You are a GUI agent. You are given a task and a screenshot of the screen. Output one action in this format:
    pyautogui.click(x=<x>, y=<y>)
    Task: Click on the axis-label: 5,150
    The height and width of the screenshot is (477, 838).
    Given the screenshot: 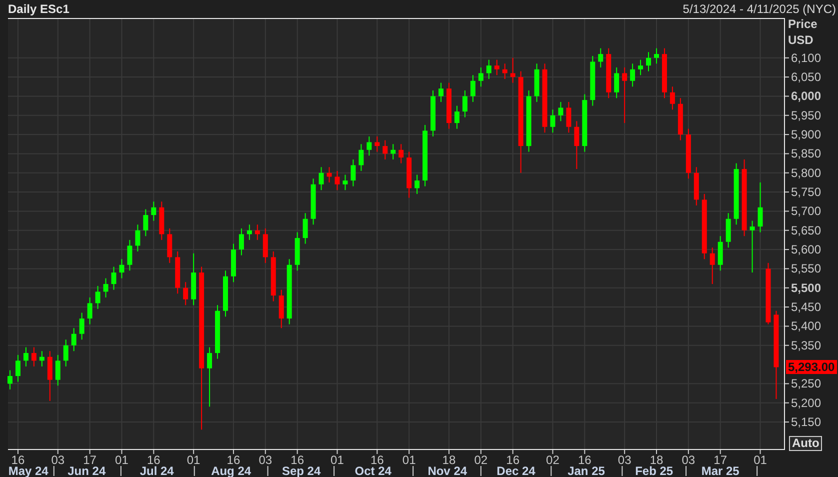 What is the action you would take?
    pyautogui.click(x=806, y=422)
    